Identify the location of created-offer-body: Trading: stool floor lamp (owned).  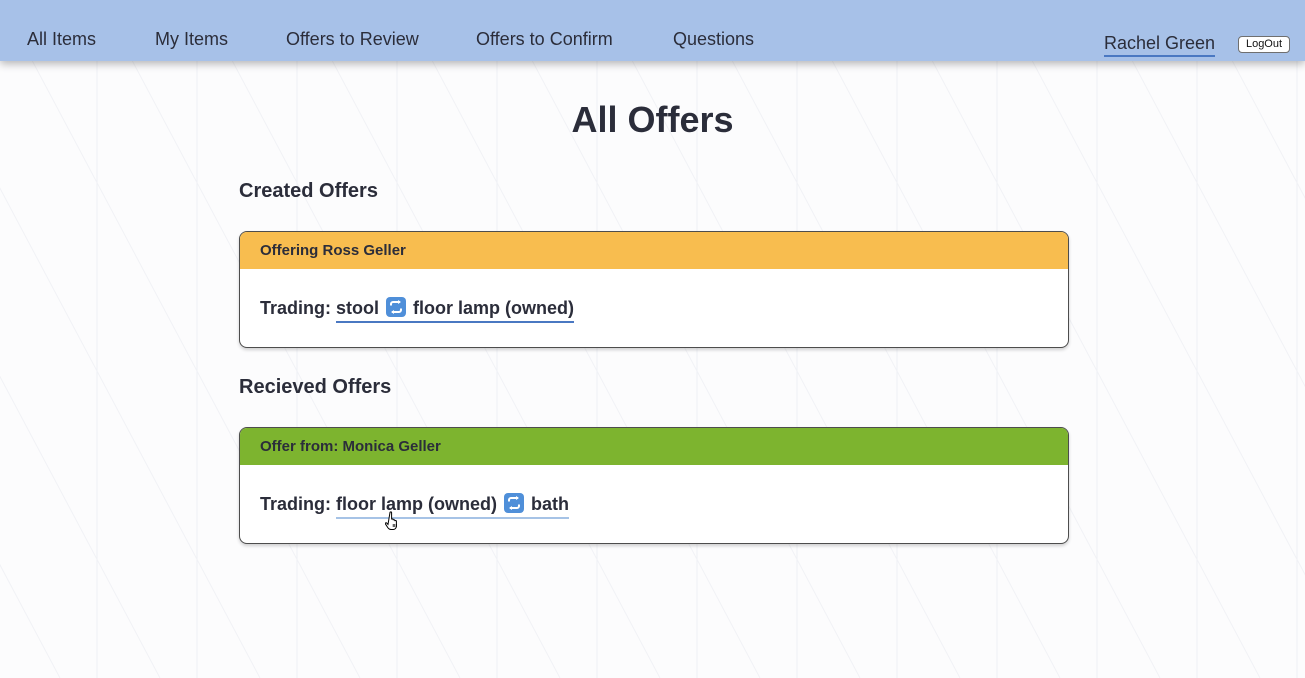
(654, 296).